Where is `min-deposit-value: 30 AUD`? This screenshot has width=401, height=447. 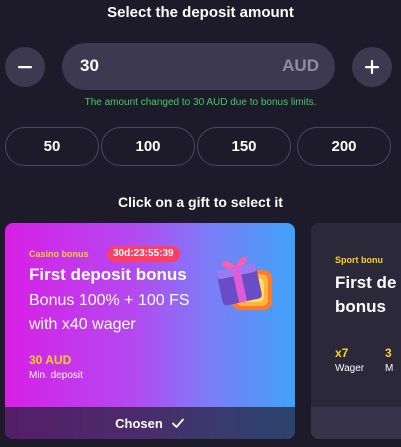 min-deposit-value: 30 AUD is located at coordinates (50, 360).